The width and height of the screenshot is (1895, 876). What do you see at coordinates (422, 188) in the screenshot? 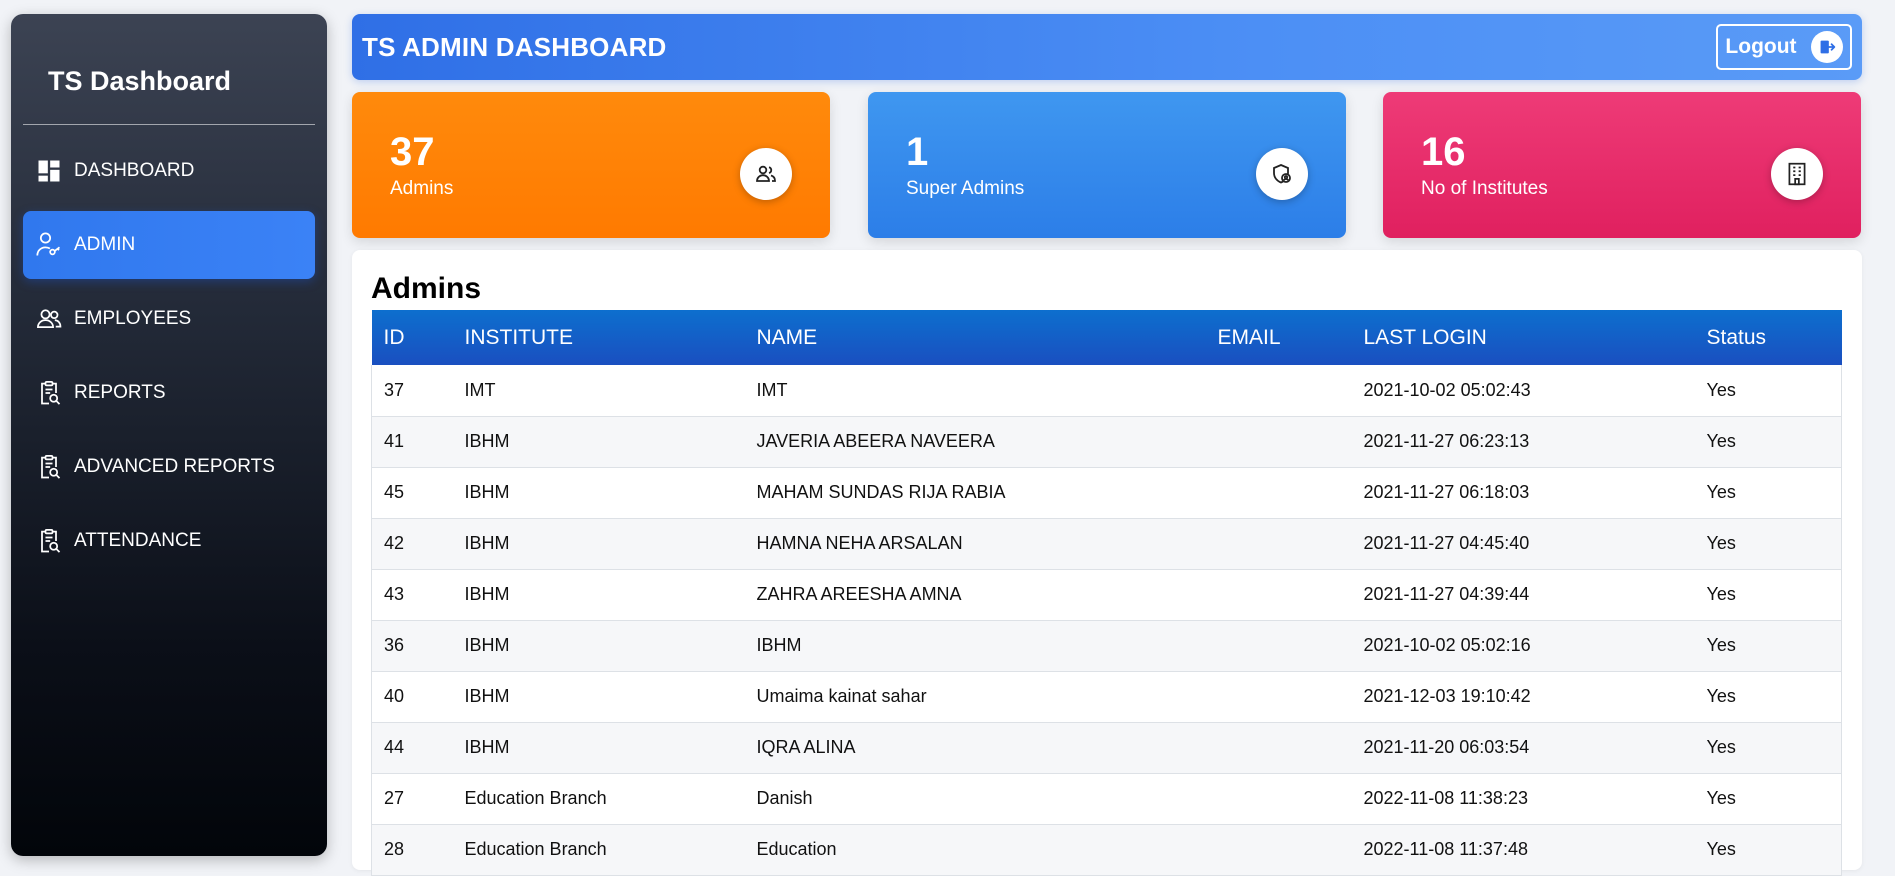
I see `stat-label: Admins` at bounding box center [422, 188].